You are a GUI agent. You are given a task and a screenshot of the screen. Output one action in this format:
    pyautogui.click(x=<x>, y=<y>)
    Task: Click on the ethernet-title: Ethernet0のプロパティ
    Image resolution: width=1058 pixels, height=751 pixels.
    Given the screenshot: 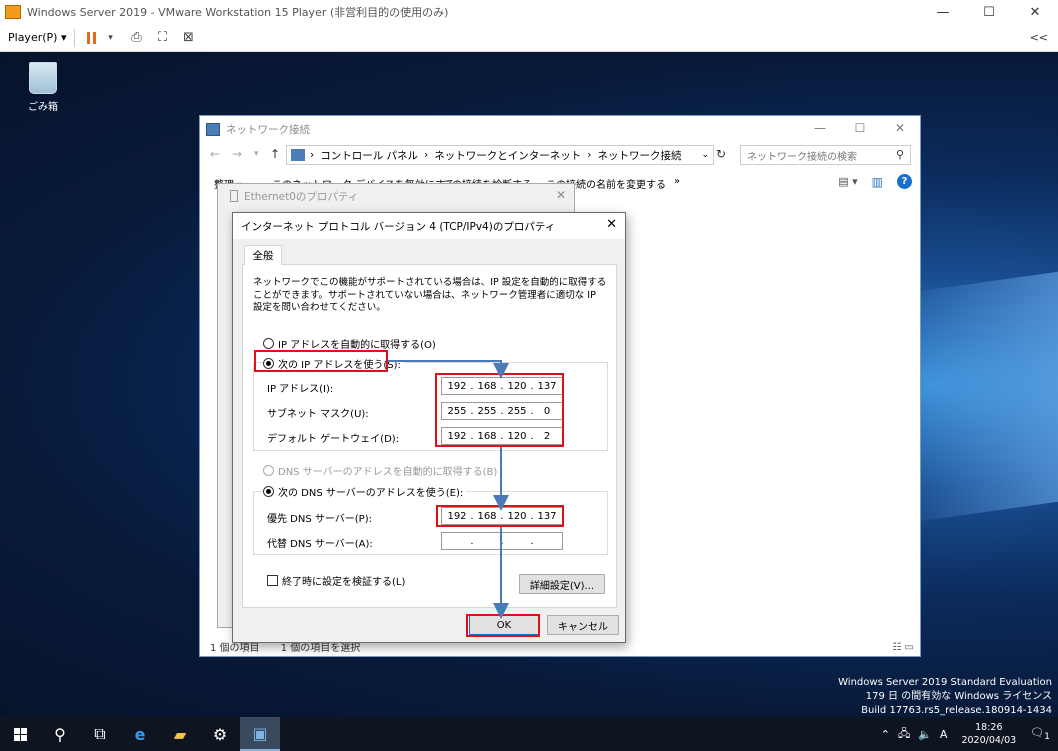 What is the action you would take?
    pyautogui.click(x=301, y=196)
    